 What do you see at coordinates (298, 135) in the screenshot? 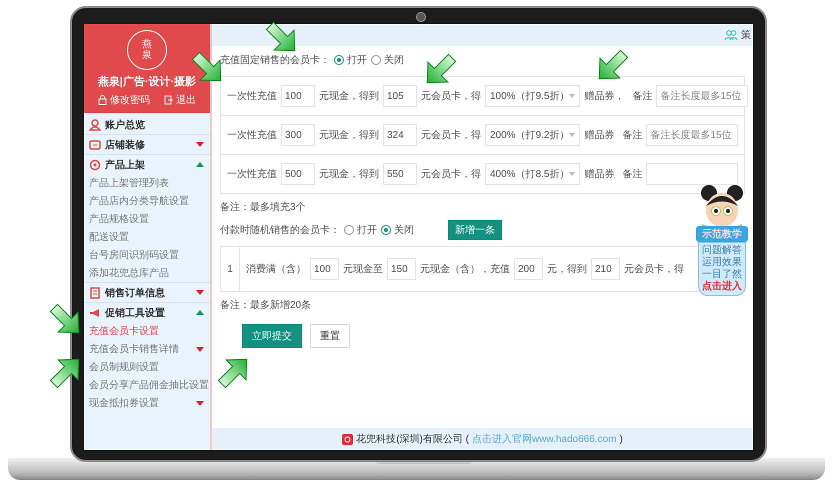
I see `input-field: 300` at bounding box center [298, 135].